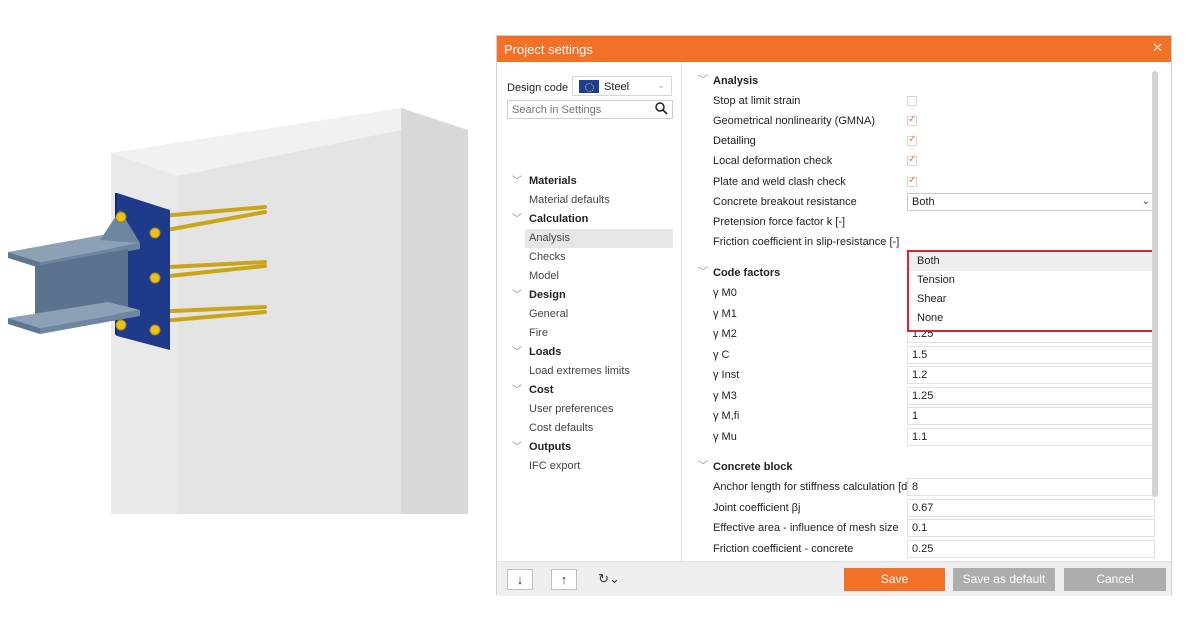 The height and width of the screenshot is (633, 1200). Describe the element at coordinates (923, 202) in the screenshot. I see `concrete-breakout-value: Both` at that location.